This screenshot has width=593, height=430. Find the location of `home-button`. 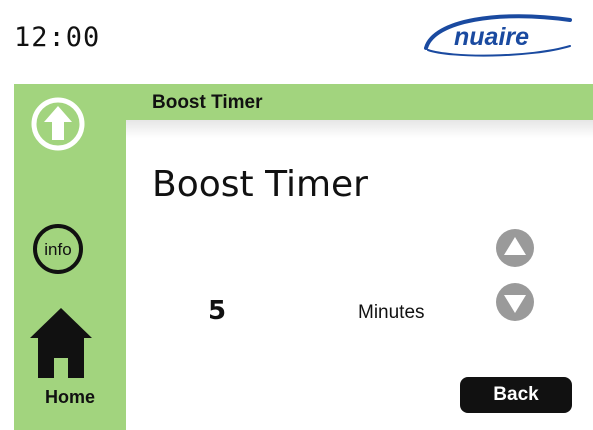

home-button is located at coordinates (61, 342).